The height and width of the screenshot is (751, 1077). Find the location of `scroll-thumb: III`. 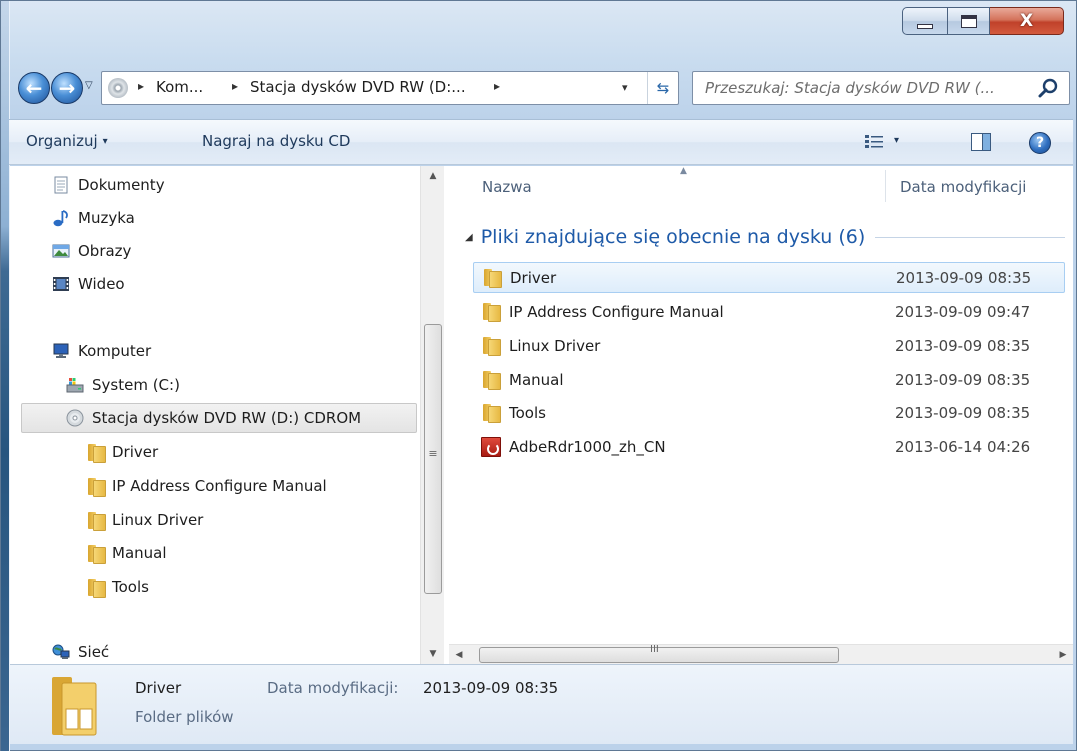

scroll-thumb: III is located at coordinates (659, 653).